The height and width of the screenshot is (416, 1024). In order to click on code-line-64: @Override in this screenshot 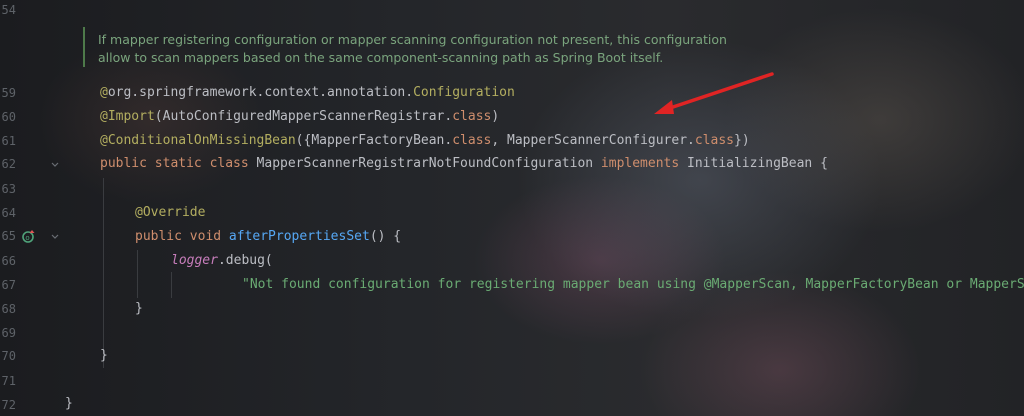, I will do `click(170, 213)`.